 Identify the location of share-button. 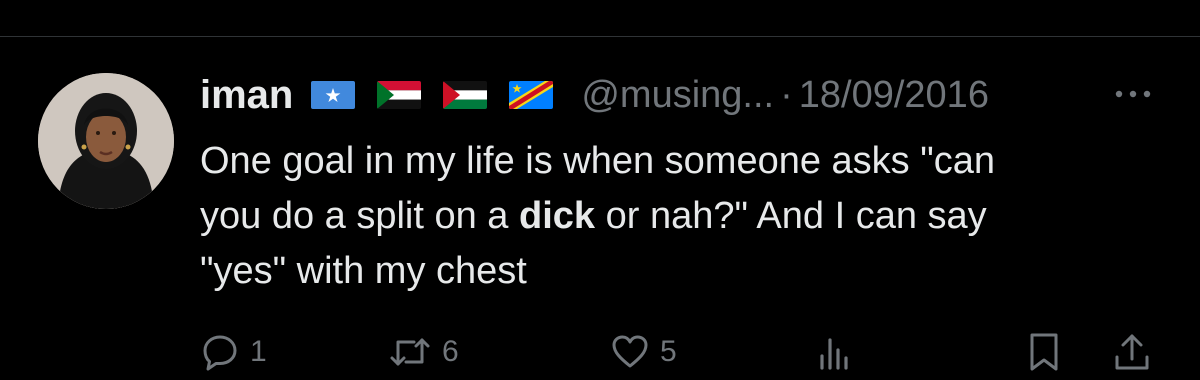
(1132, 352).